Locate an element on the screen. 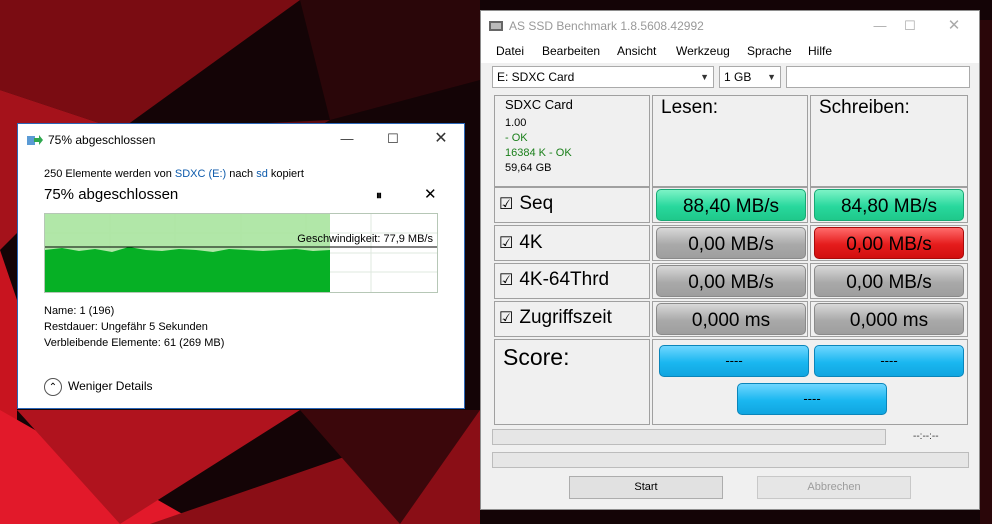 This screenshot has width=992, height=524. maximize-button: ☐ is located at coordinates (393, 139).